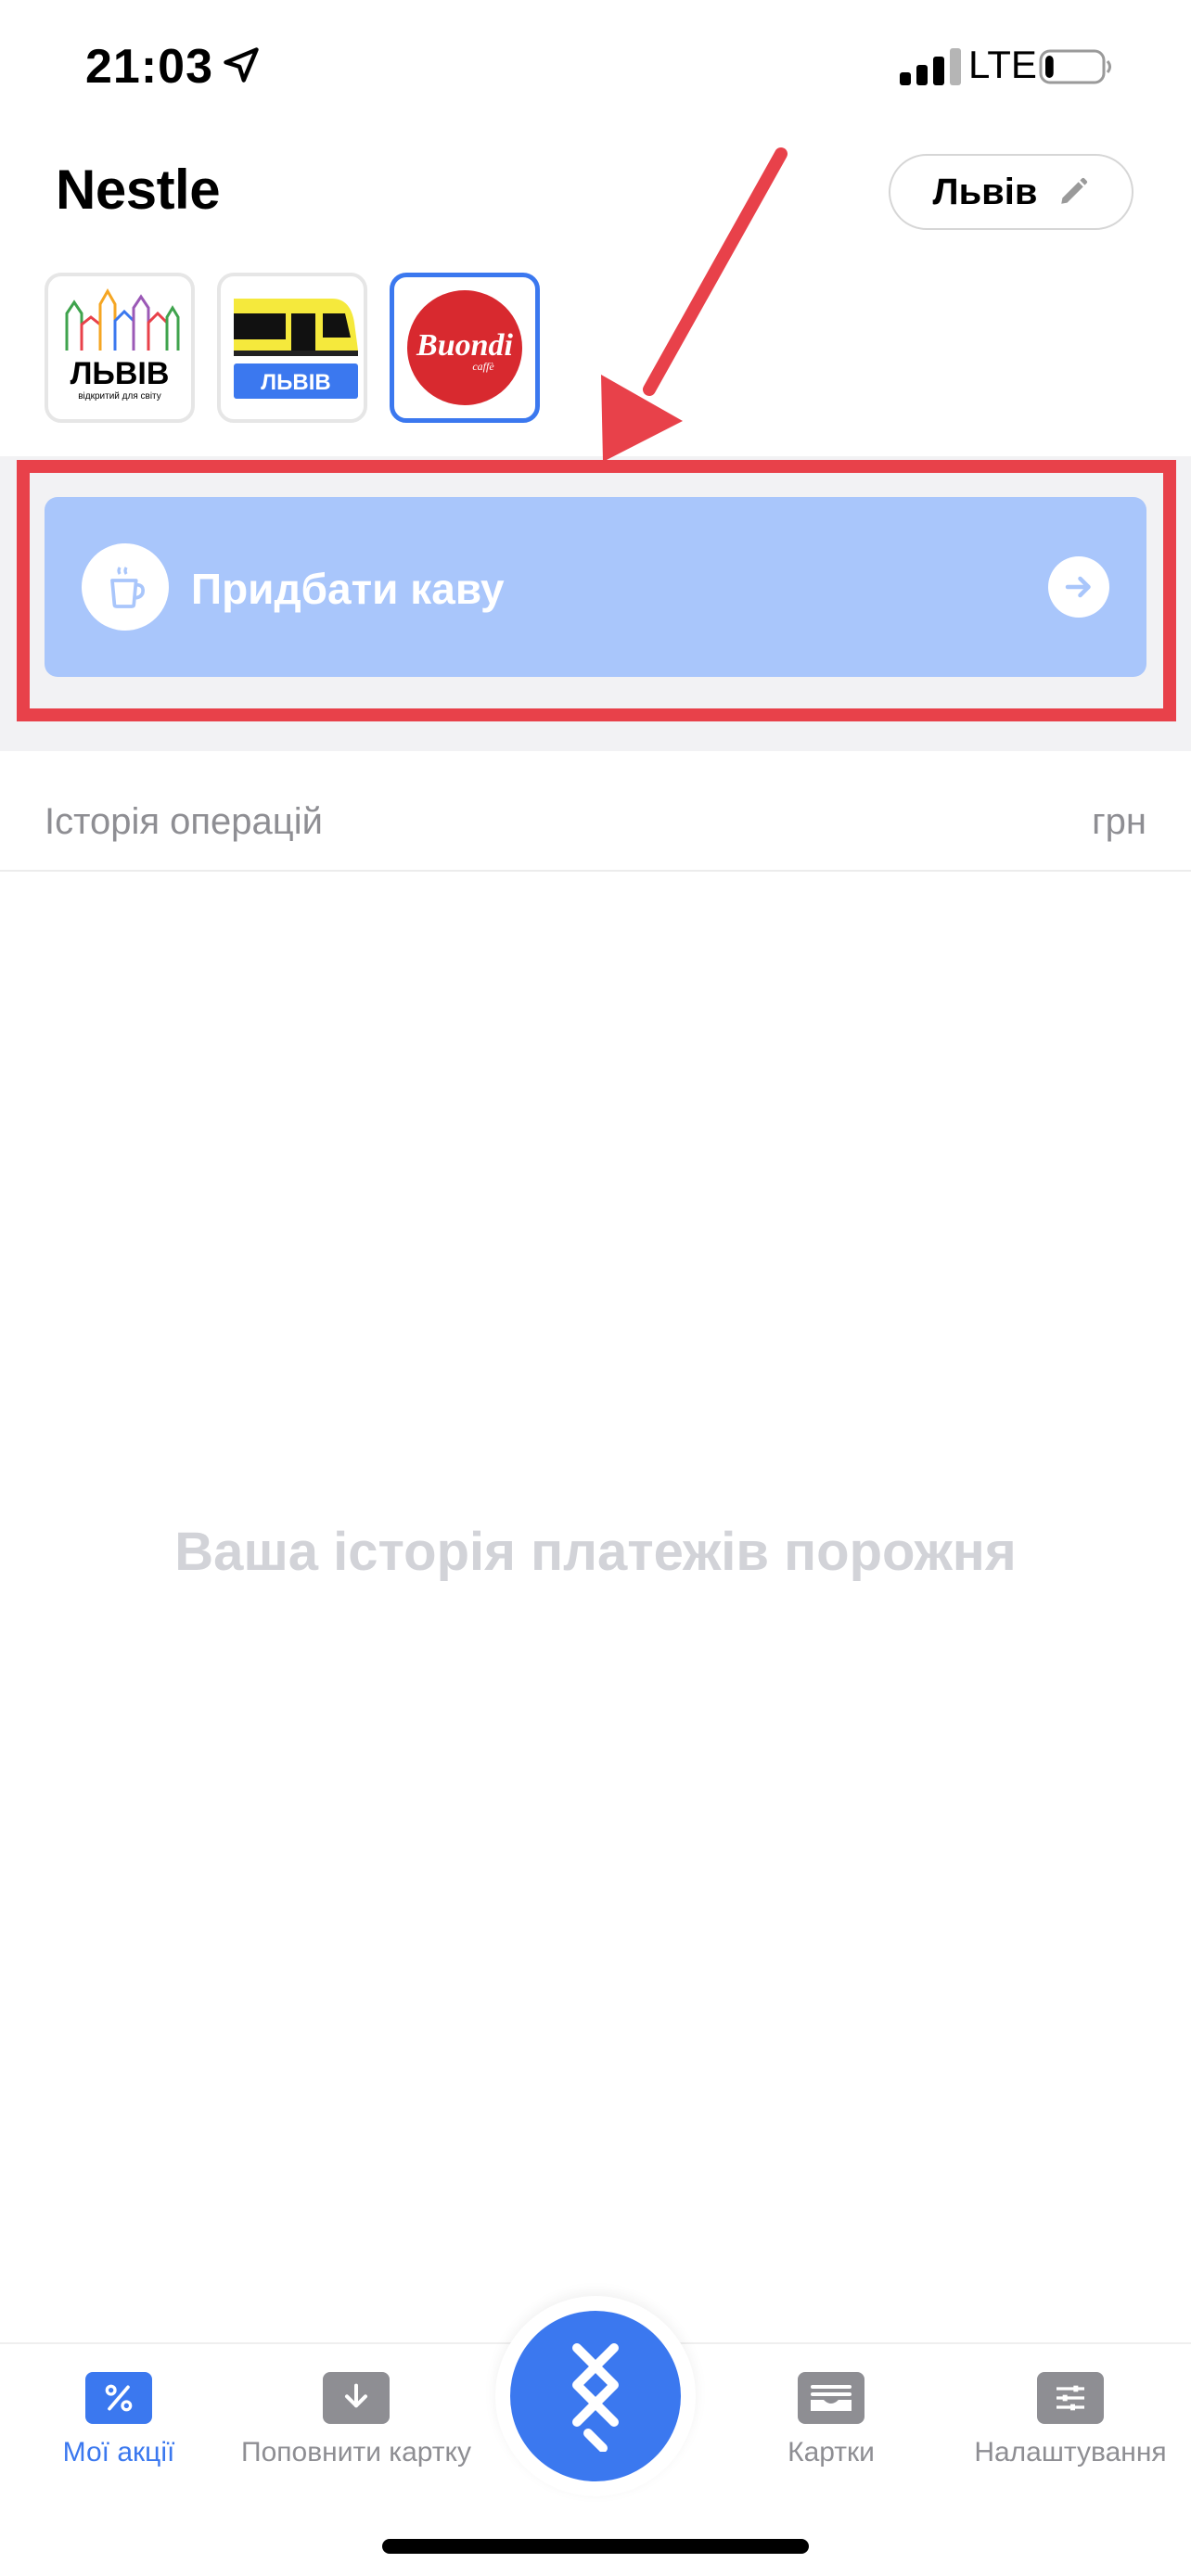 The height and width of the screenshot is (2576, 1191). I want to click on tram-logo: ЛЬВІВ, so click(296, 349).